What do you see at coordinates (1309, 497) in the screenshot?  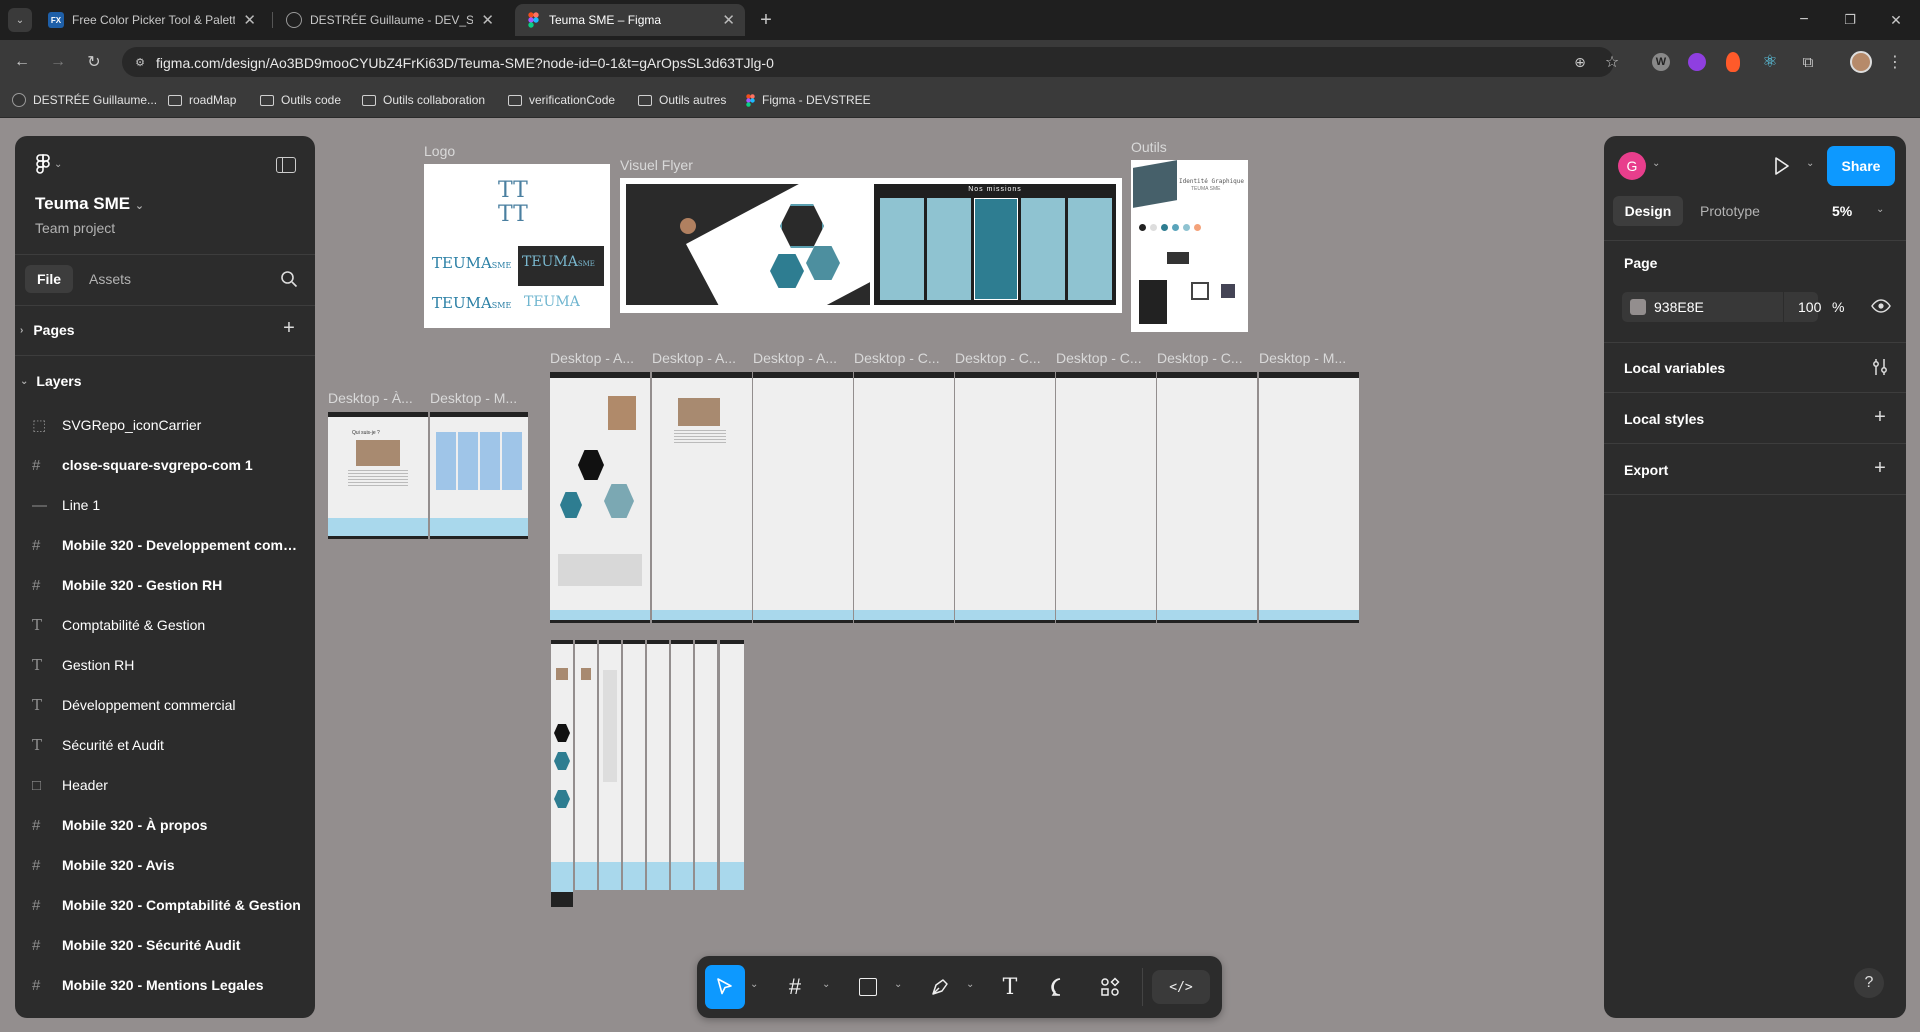 I see `frame-desktop-mentions` at bounding box center [1309, 497].